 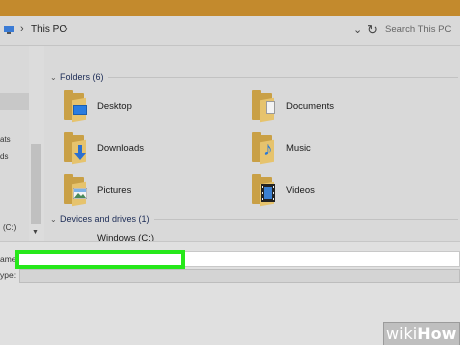 I want to click on nav-item-fragment: ats, so click(x=5, y=139).